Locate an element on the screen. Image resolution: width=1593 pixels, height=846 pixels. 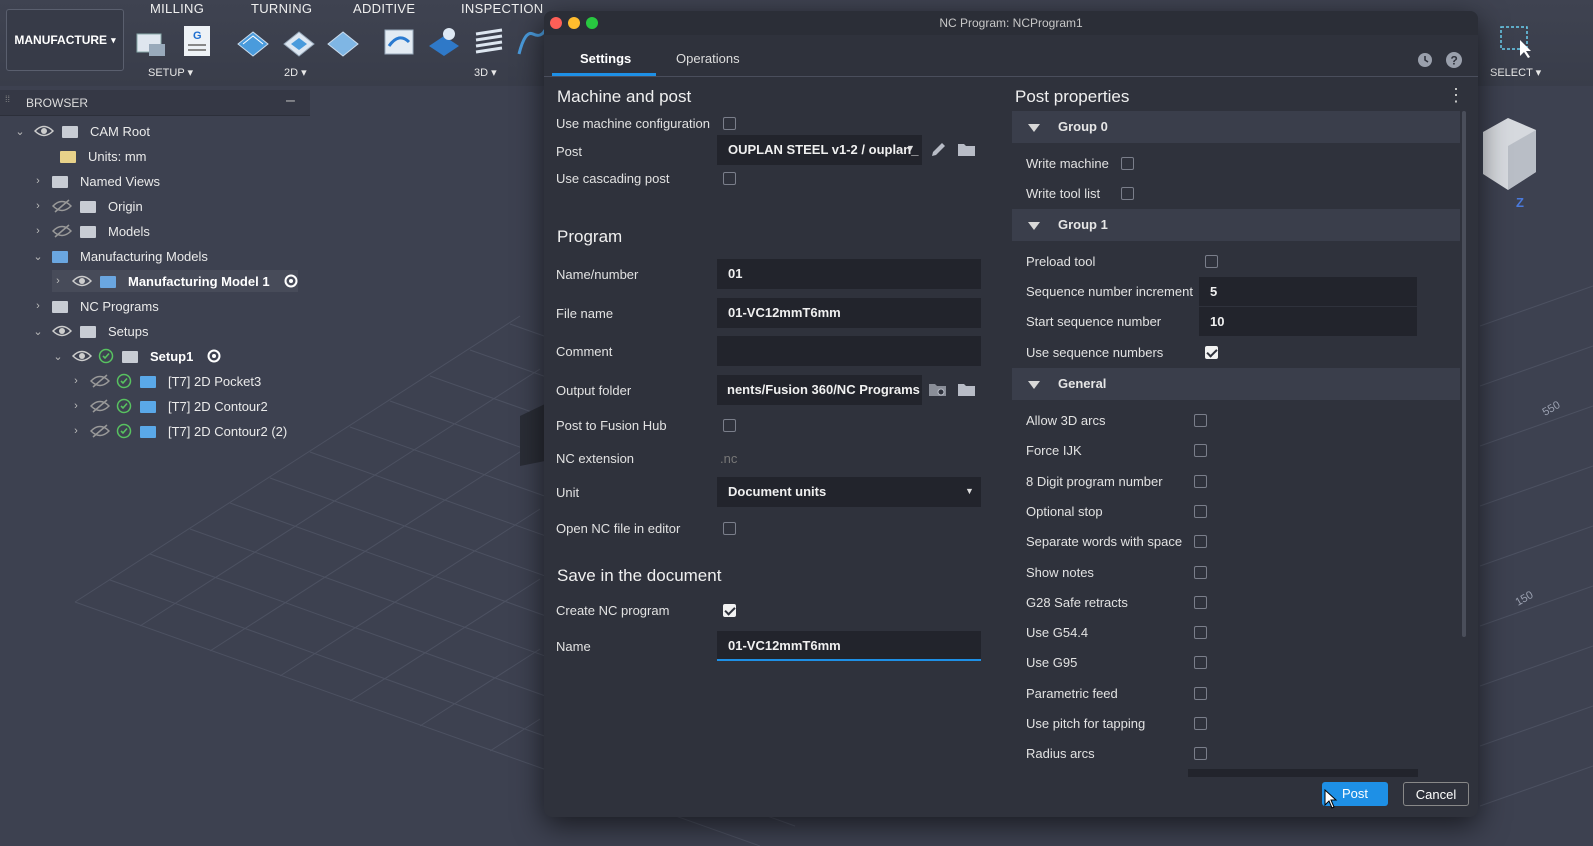
post-to-hub-checkbox is located at coordinates (729, 425).